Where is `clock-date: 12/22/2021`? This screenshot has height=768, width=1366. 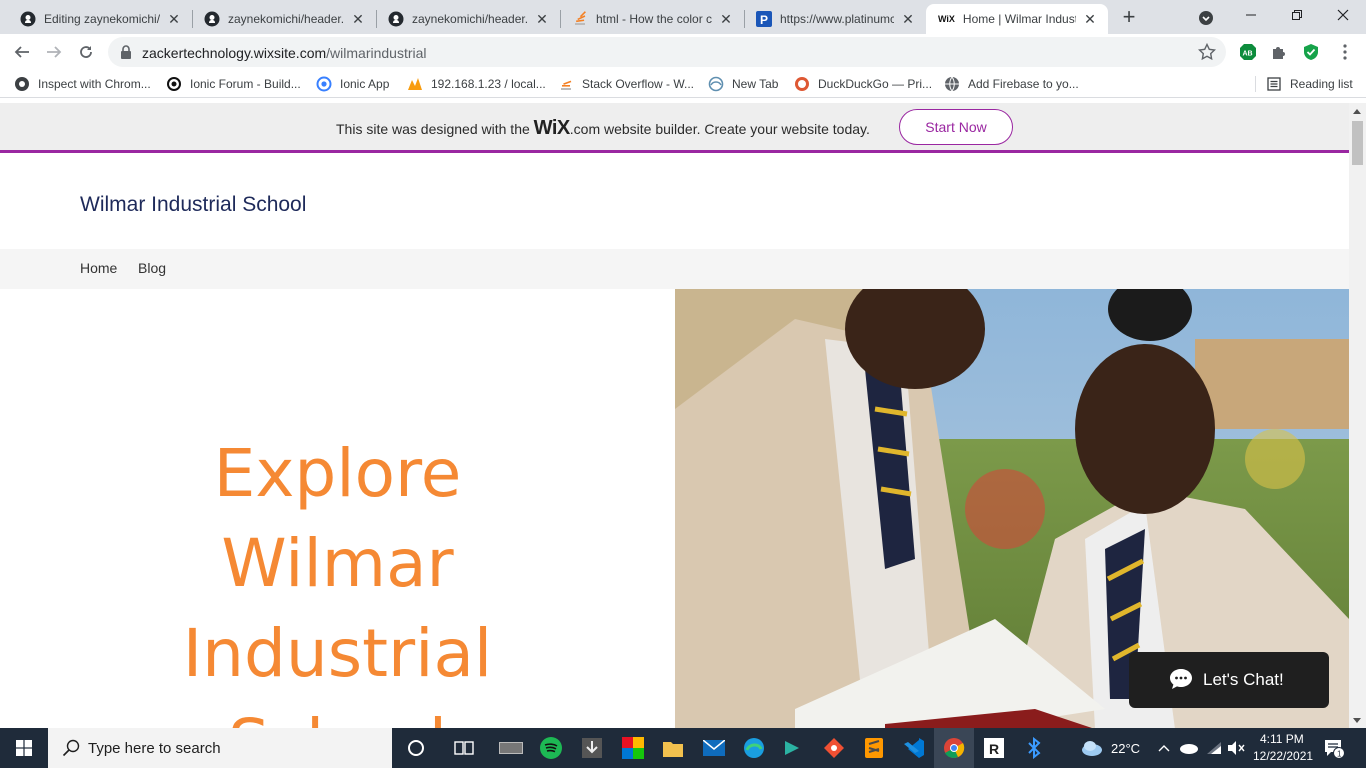
clock-date: 12/22/2021 is located at coordinates (1283, 756).